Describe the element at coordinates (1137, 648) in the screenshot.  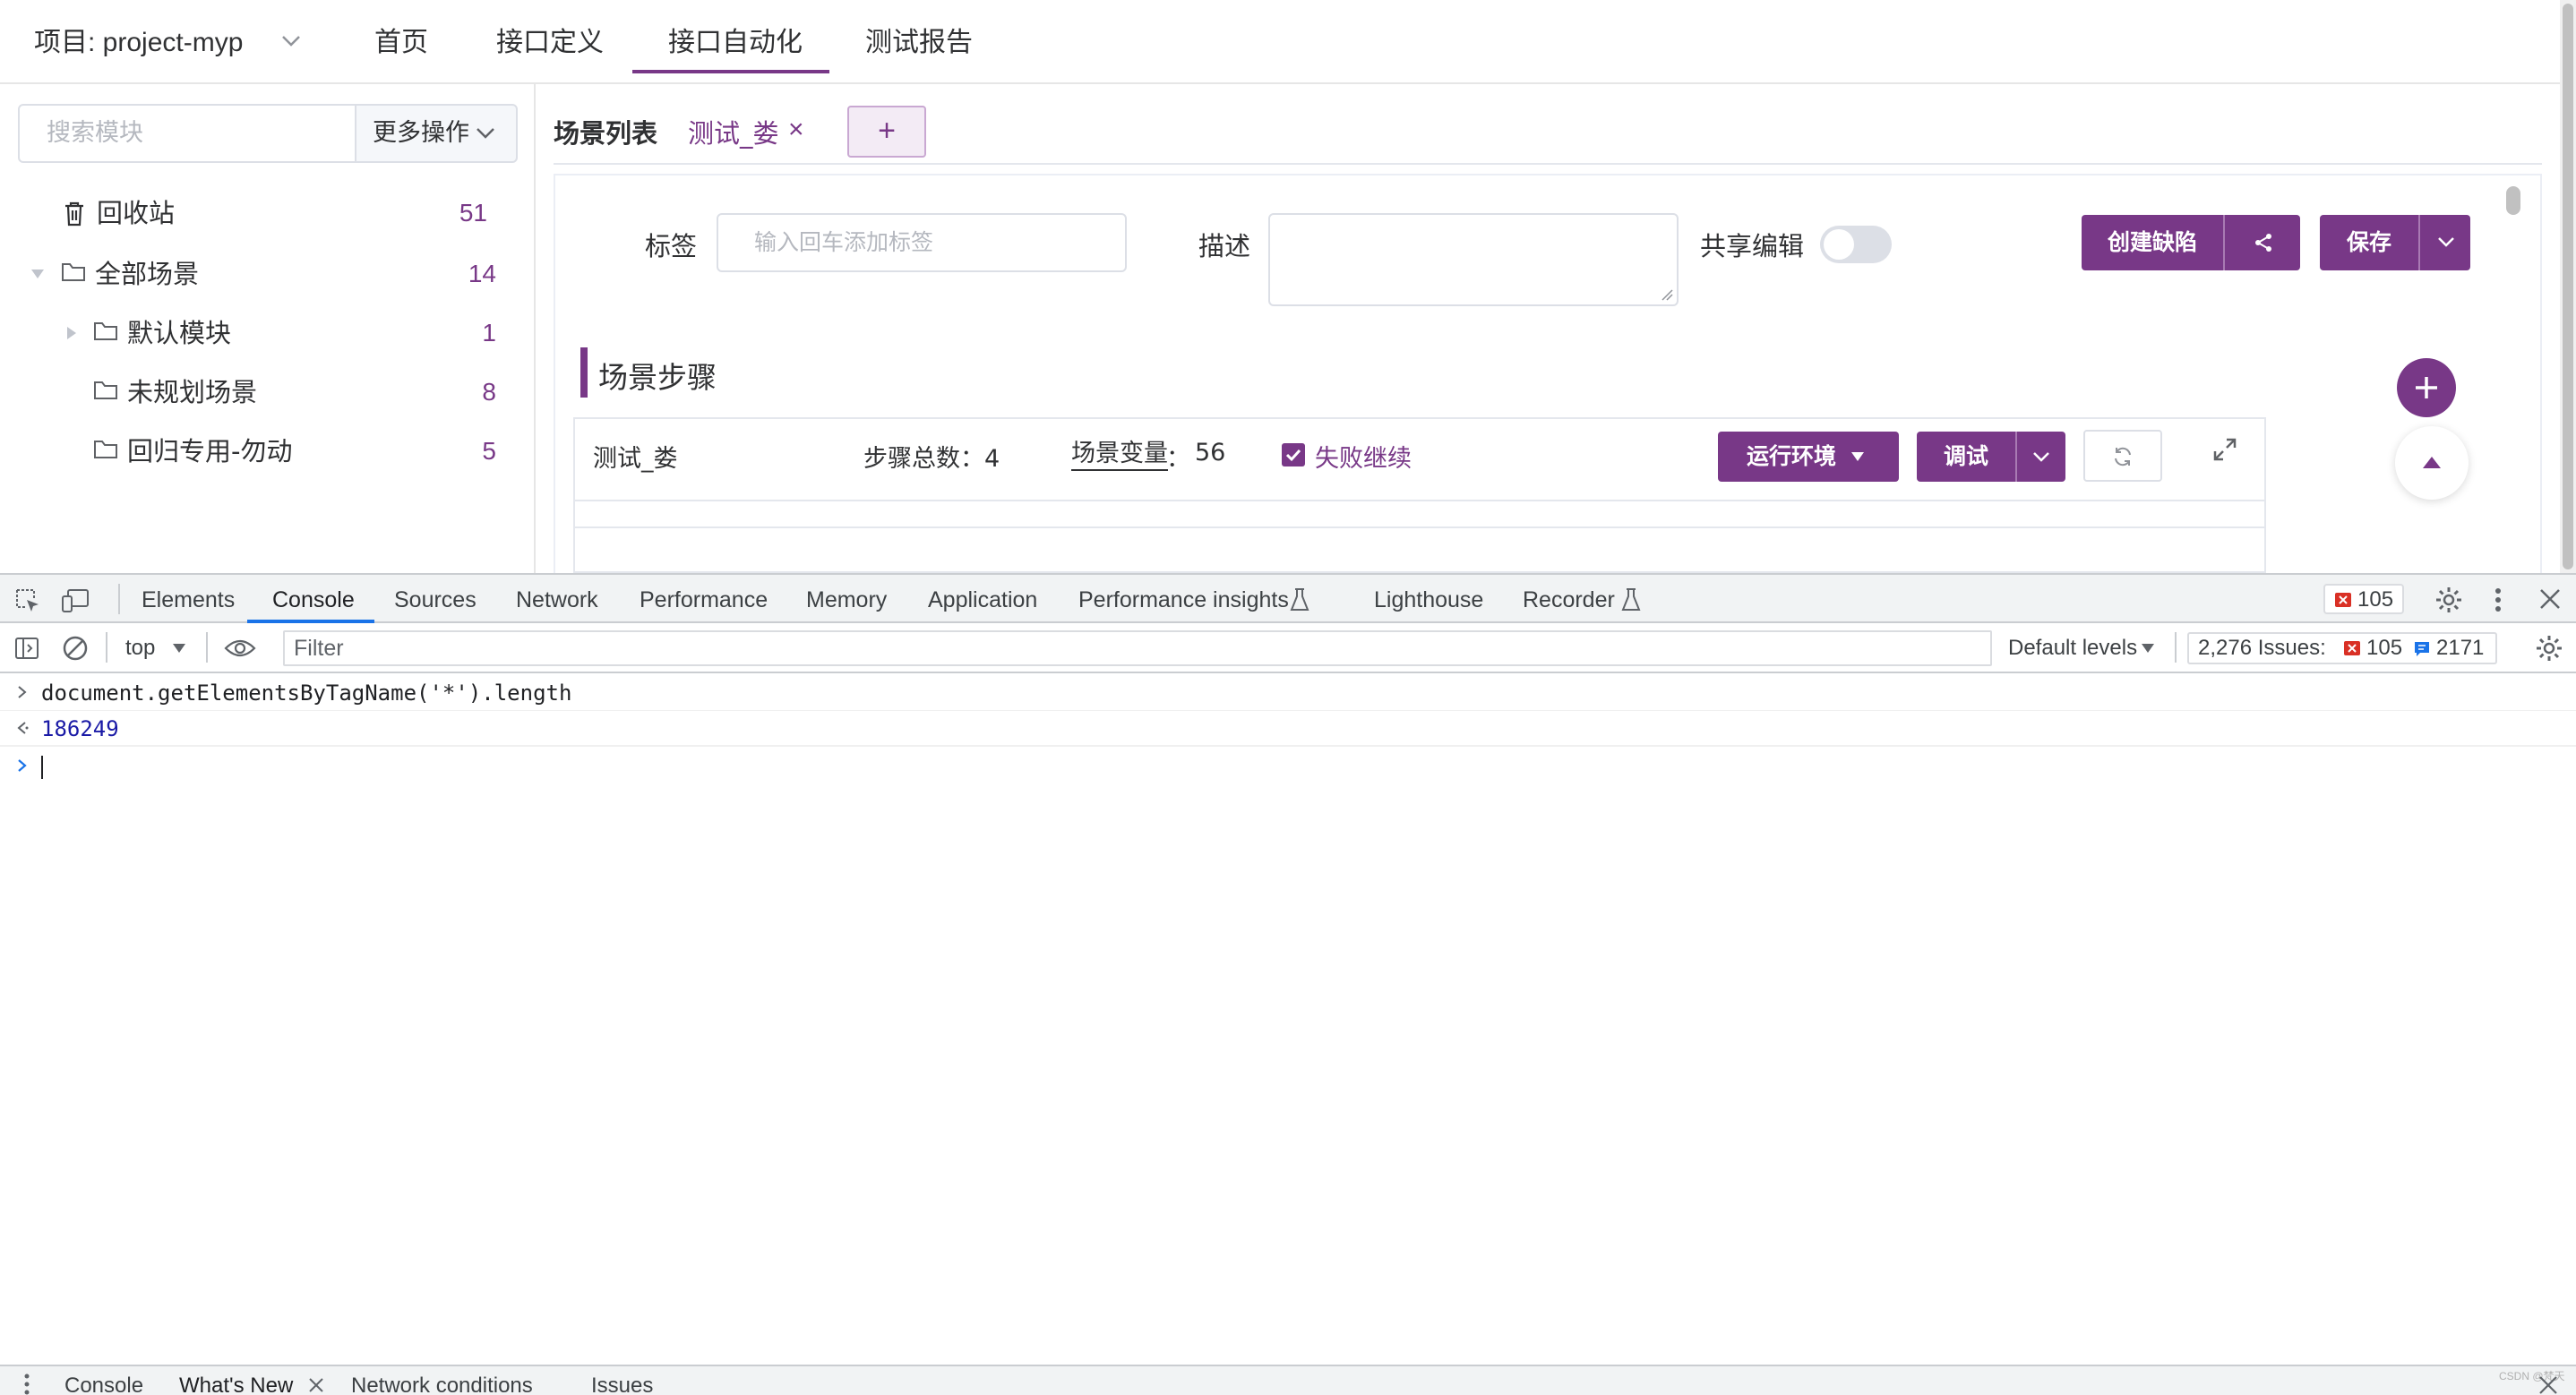
I see `console-filter-input: Filter` at that location.